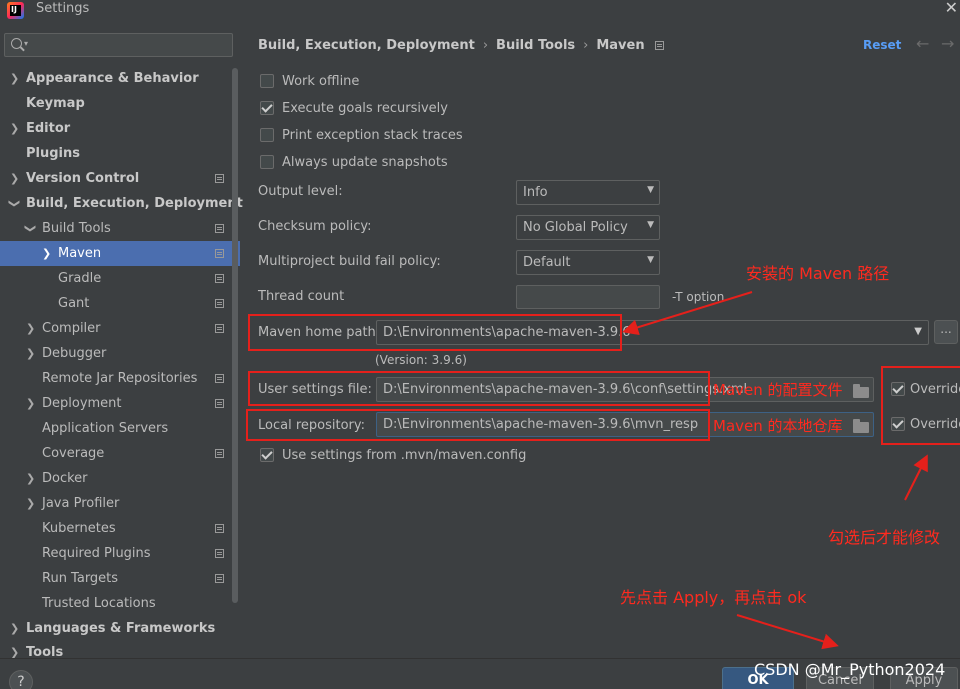 Image resolution: width=960 pixels, height=689 pixels. Describe the element at coordinates (116, 278) in the screenshot. I see `sidebar-item-gradle: Gradle` at that location.